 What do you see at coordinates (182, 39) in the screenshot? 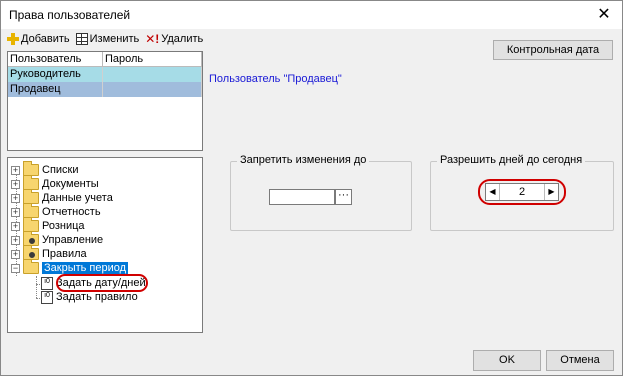
I see `delete-label: Удалить` at bounding box center [182, 39].